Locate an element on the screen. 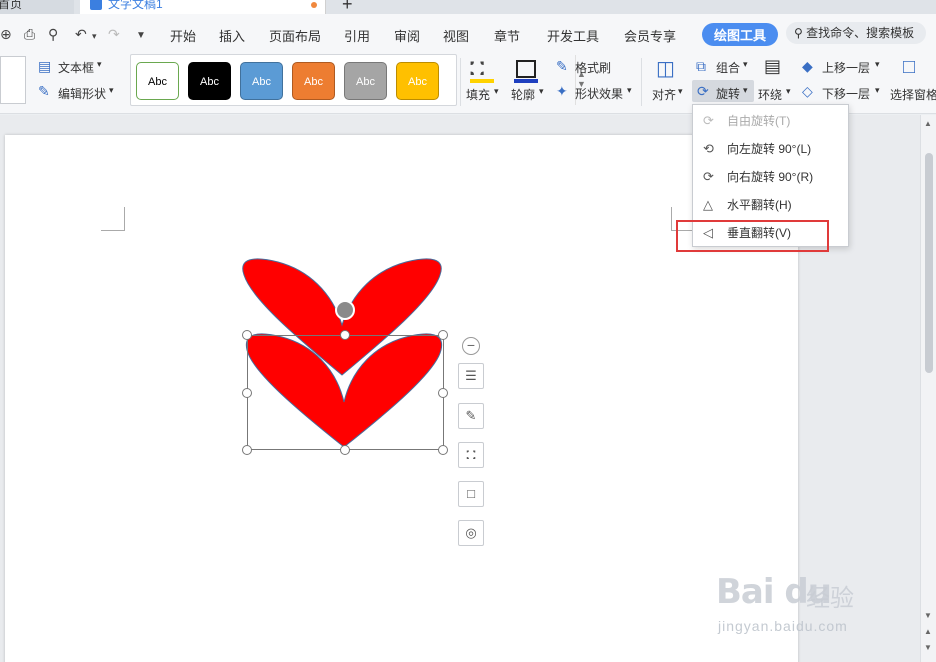 The image size is (936, 662). annotation-highlight-box is located at coordinates (752, 236).